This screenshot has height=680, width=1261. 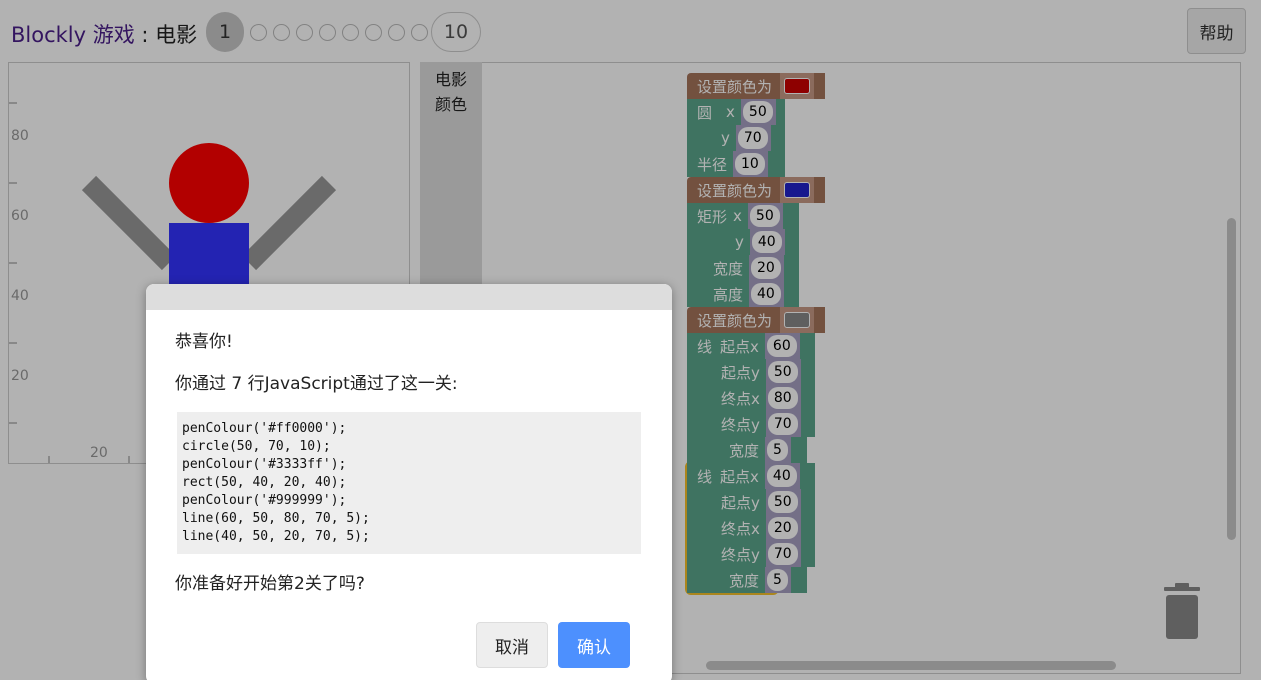 I want to click on code-line: penColour('#ff0000');, so click(x=264, y=428).